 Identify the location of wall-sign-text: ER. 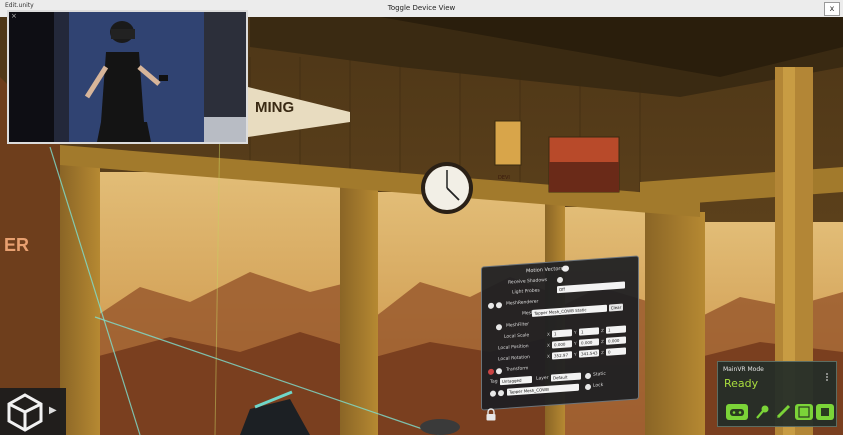
(17, 245).